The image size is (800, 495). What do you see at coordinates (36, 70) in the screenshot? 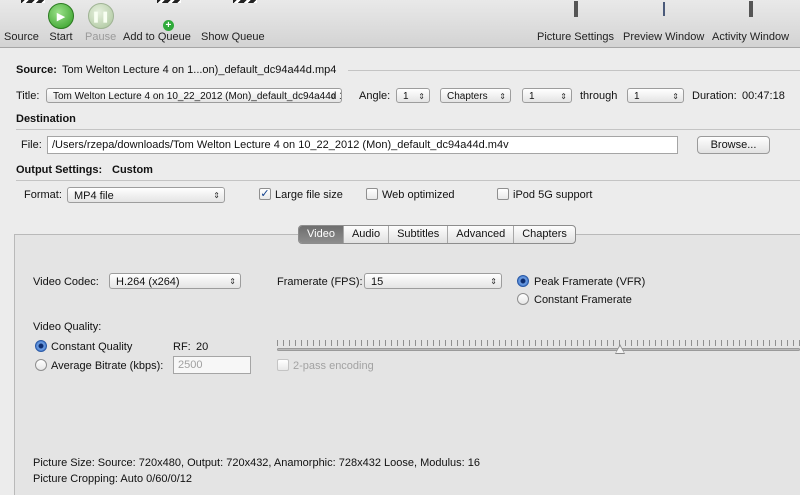
I see `source-label: Source:` at bounding box center [36, 70].